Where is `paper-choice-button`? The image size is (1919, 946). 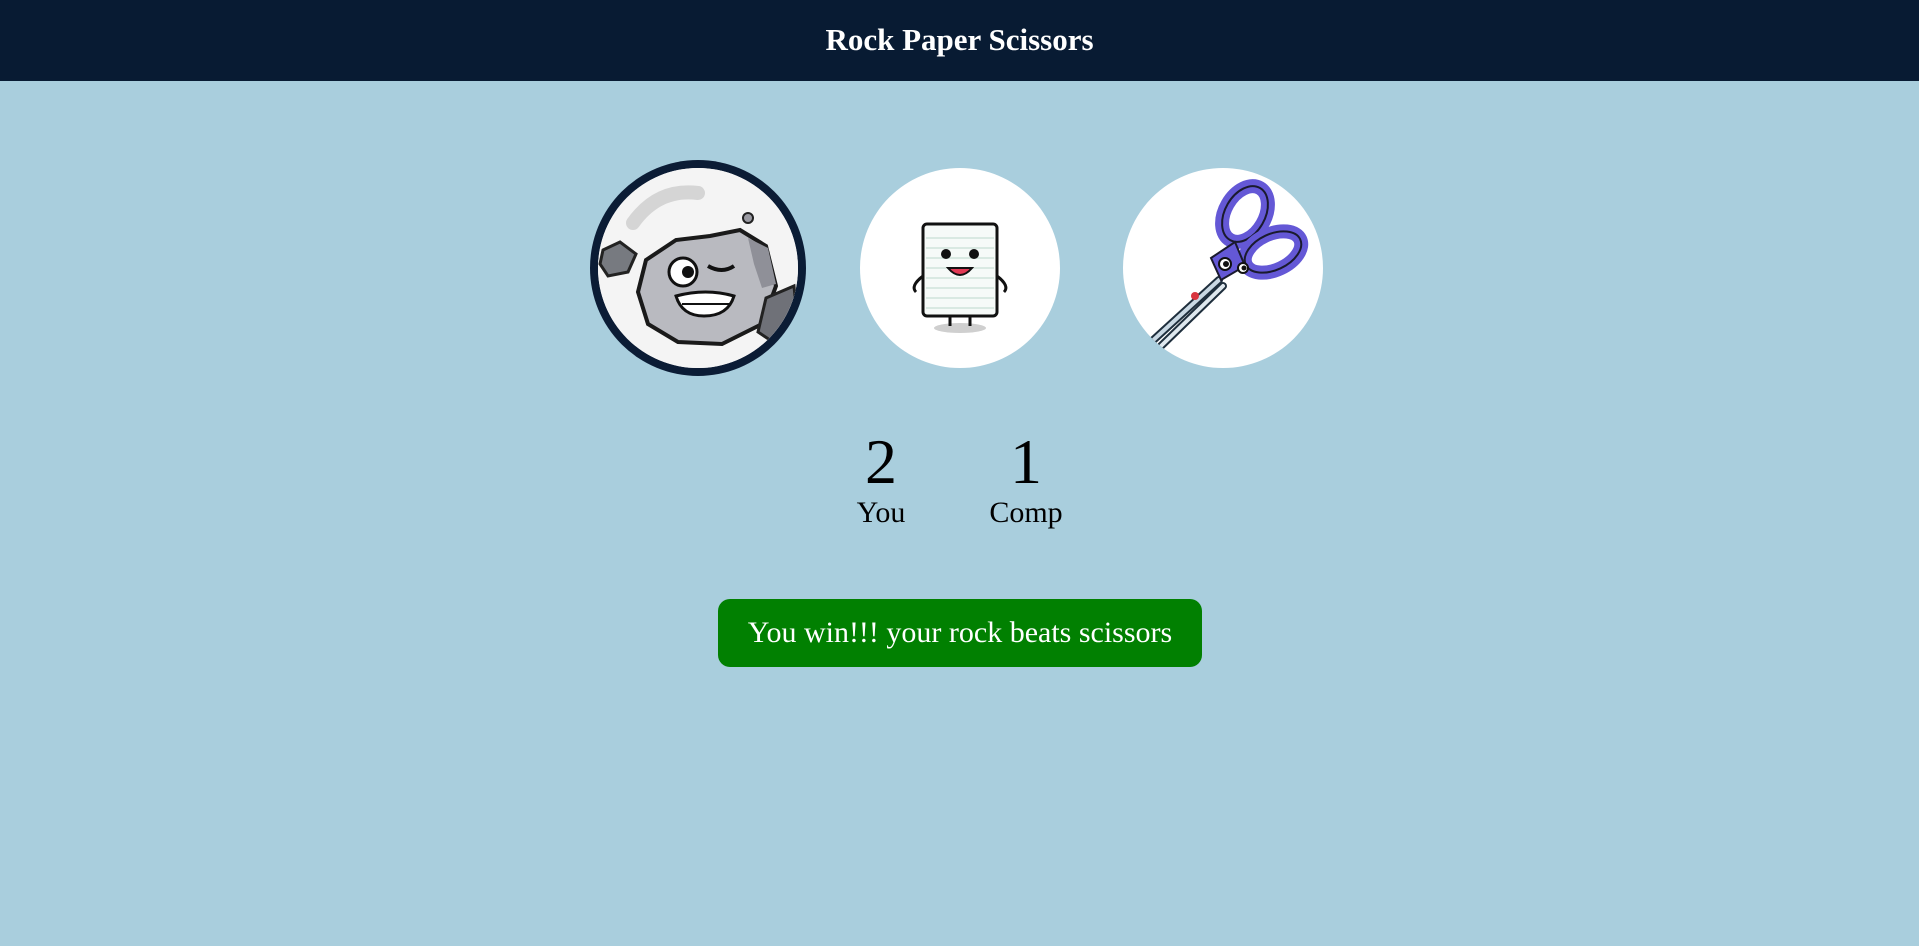 paper-choice-button is located at coordinates (960, 268).